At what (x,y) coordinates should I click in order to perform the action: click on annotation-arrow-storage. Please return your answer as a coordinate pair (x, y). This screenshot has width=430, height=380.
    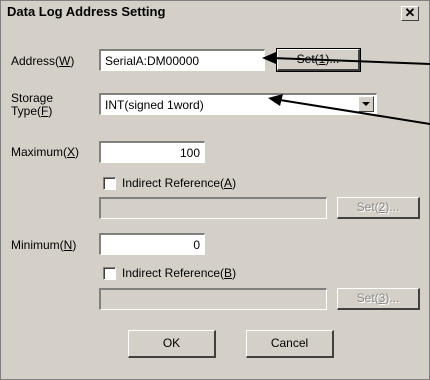
    Looking at the image, I should click on (354, 112).